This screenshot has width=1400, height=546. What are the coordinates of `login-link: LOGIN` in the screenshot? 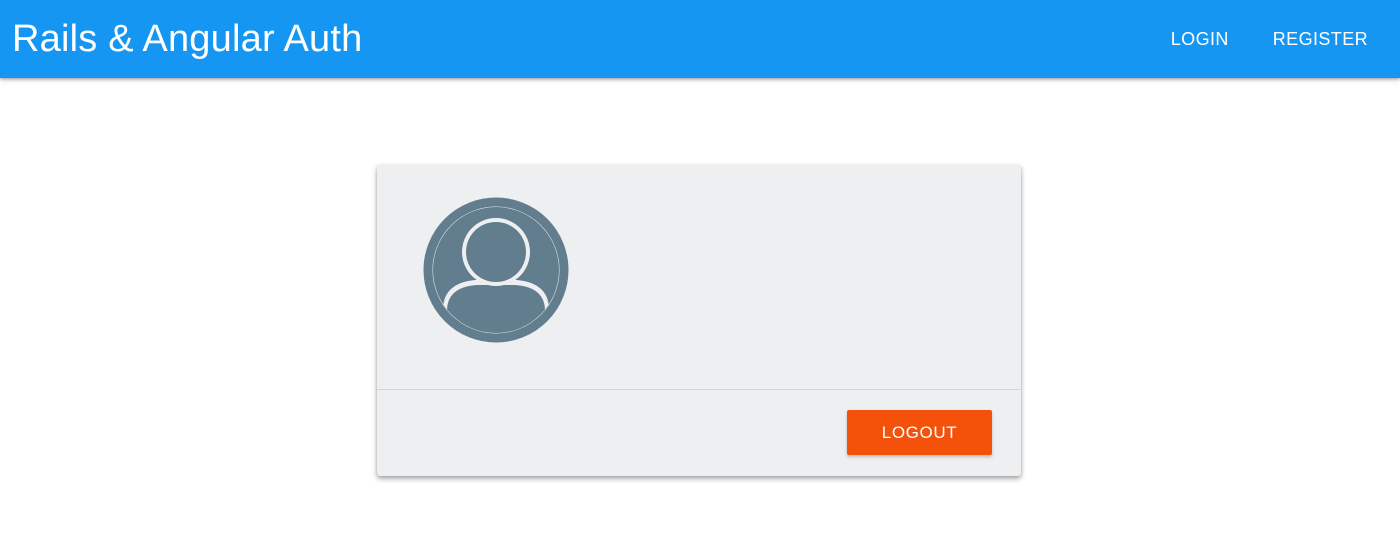 It's located at (1200, 39).